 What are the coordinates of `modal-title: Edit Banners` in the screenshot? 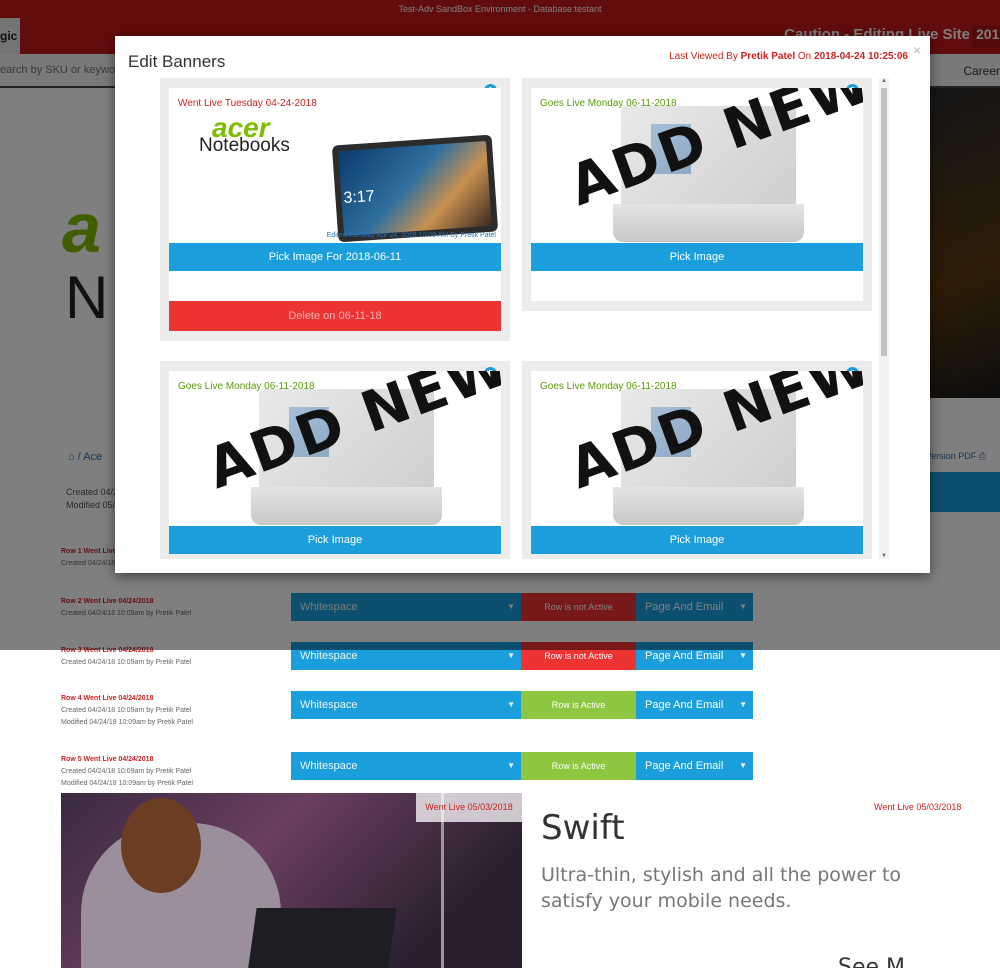 It's located at (177, 61).